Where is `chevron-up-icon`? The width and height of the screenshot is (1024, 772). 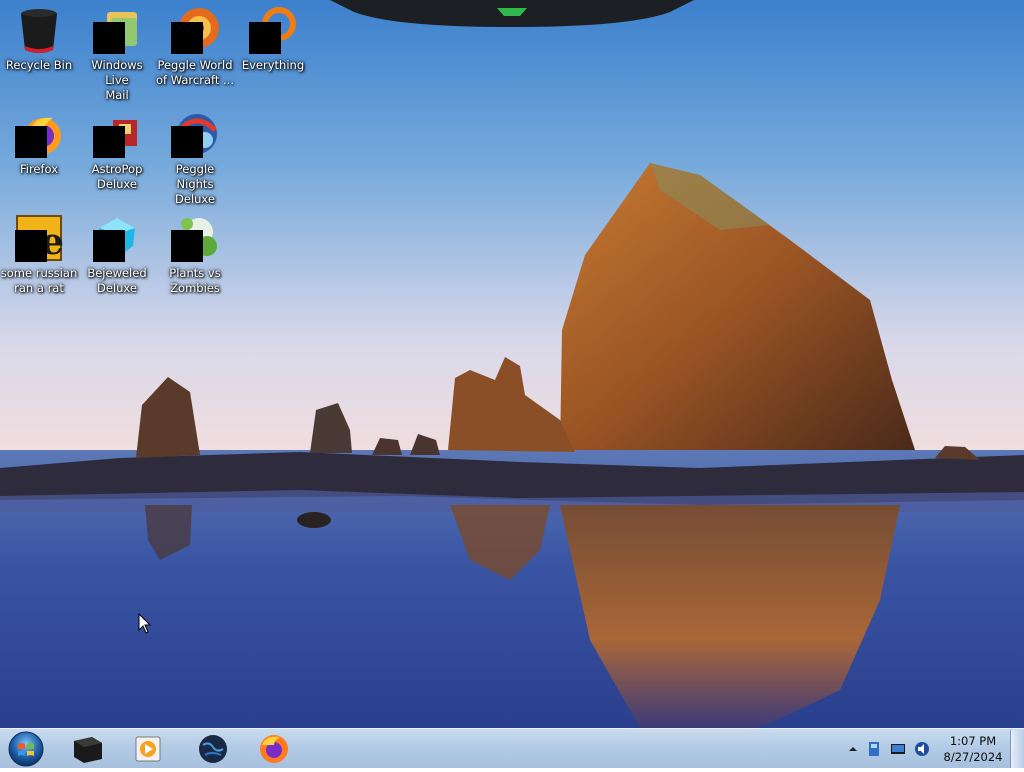
chevron-up-icon is located at coordinates (853, 749).